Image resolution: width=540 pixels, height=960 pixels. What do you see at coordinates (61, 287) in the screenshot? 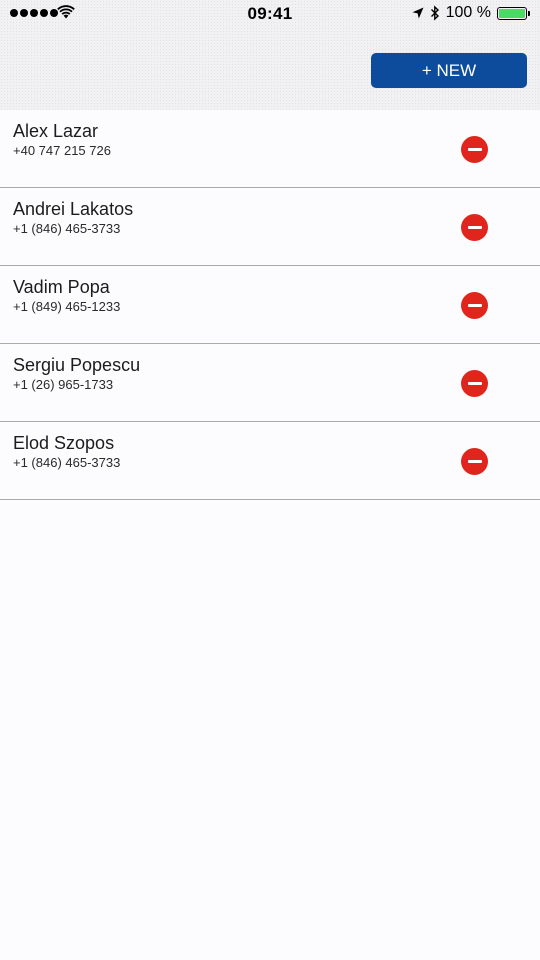
I see `contact-name: Vadim Popa` at bounding box center [61, 287].